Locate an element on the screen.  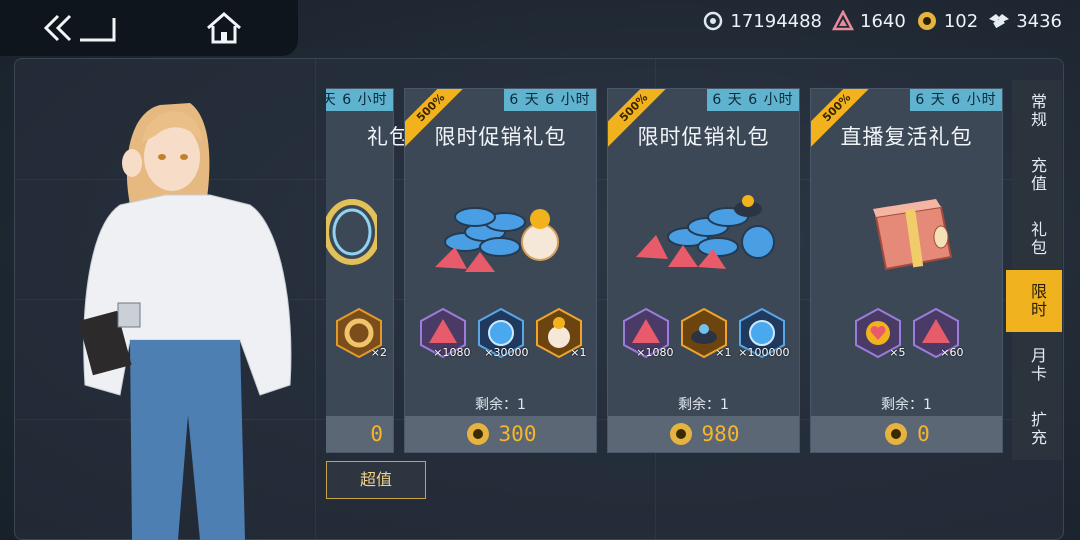
back-arrow-icon is located at coordinates (79, 28).